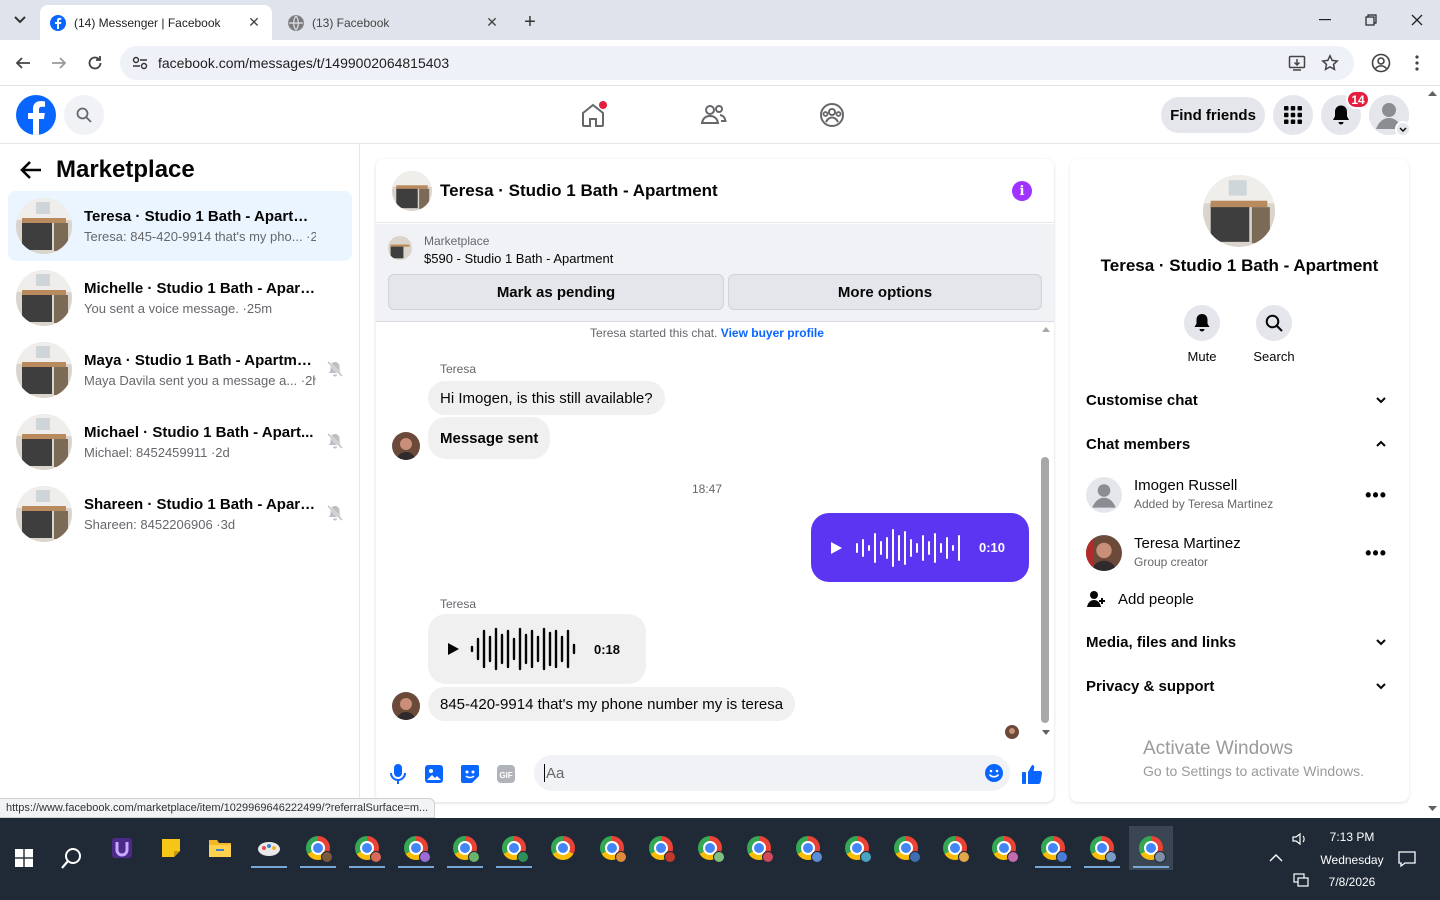 The image size is (1440, 900). I want to click on facebook-search-button, so click(84, 115).